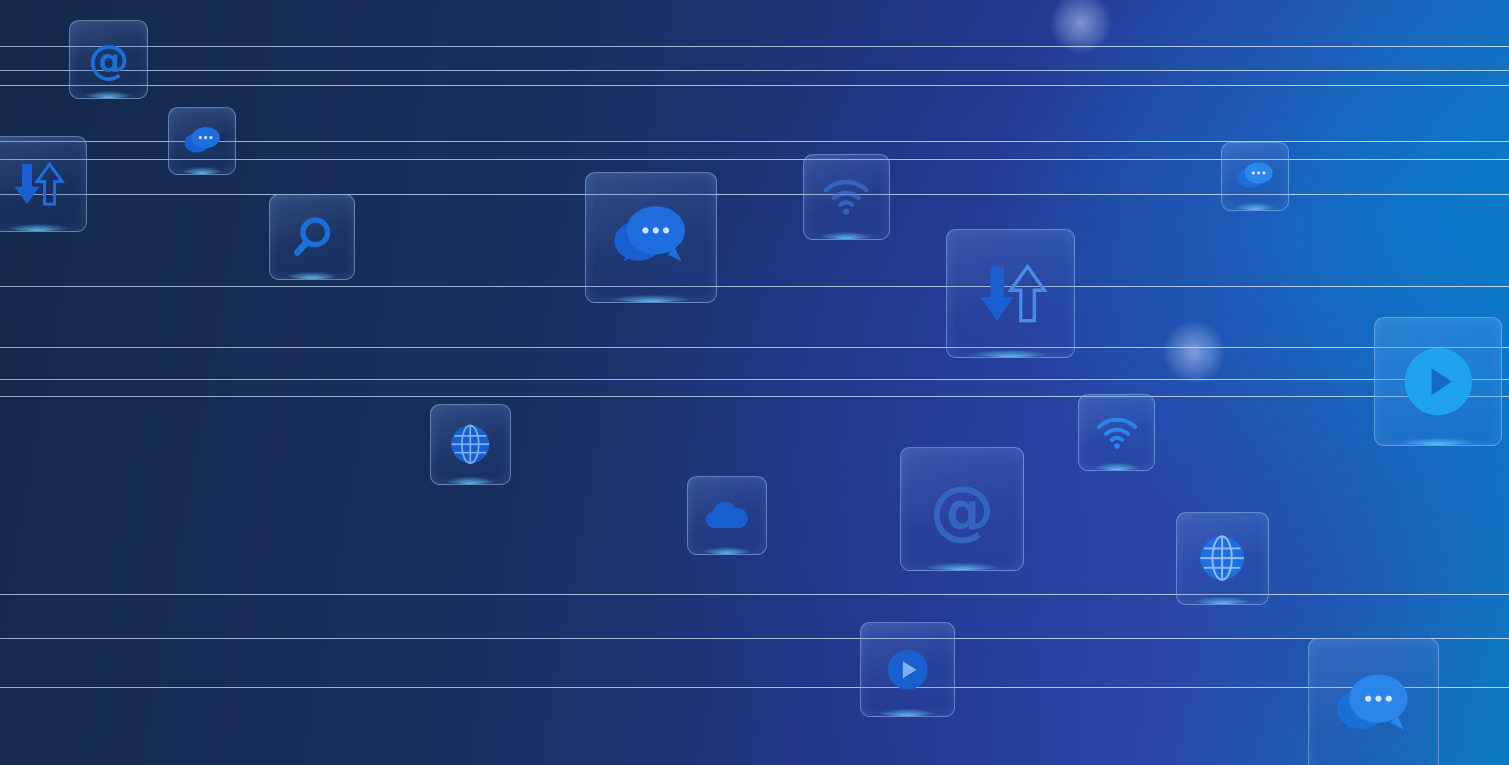  I want to click on at-sign-tile-large: @, so click(962, 509).